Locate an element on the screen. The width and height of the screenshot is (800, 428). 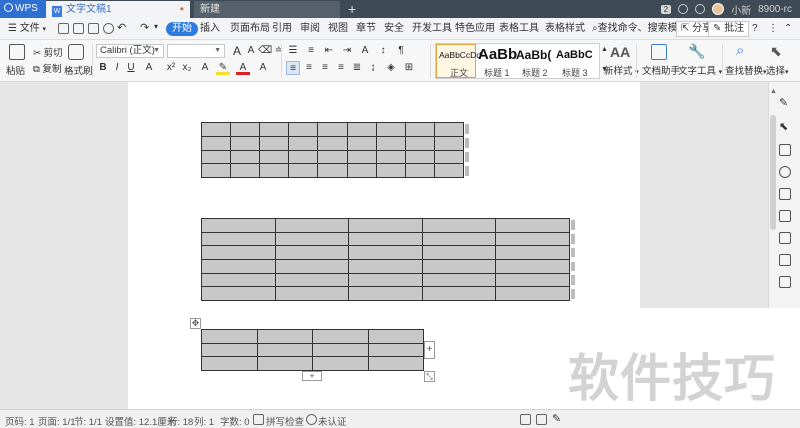
cut-button: ✂ 剪切 is located at coordinates (48, 52).